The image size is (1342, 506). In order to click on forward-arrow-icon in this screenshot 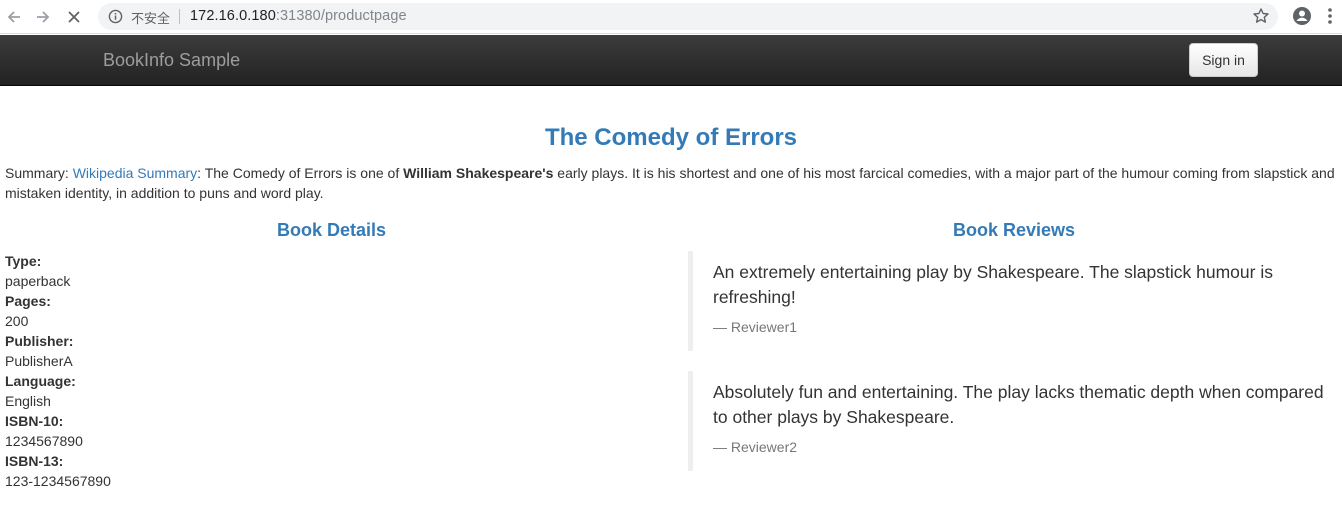, I will do `click(43, 17)`.